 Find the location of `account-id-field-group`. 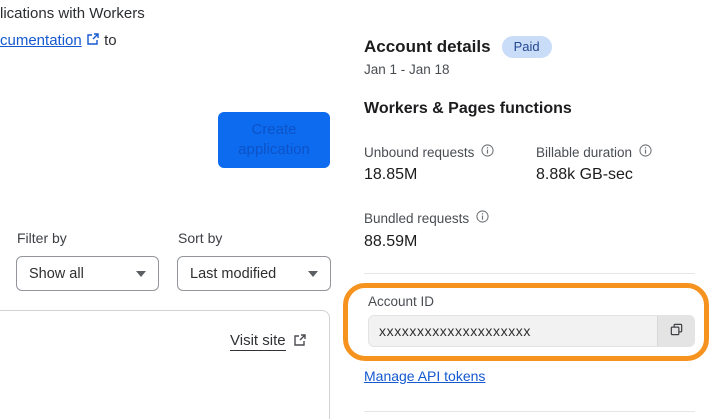

account-id-field-group is located at coordinates (531, 331).